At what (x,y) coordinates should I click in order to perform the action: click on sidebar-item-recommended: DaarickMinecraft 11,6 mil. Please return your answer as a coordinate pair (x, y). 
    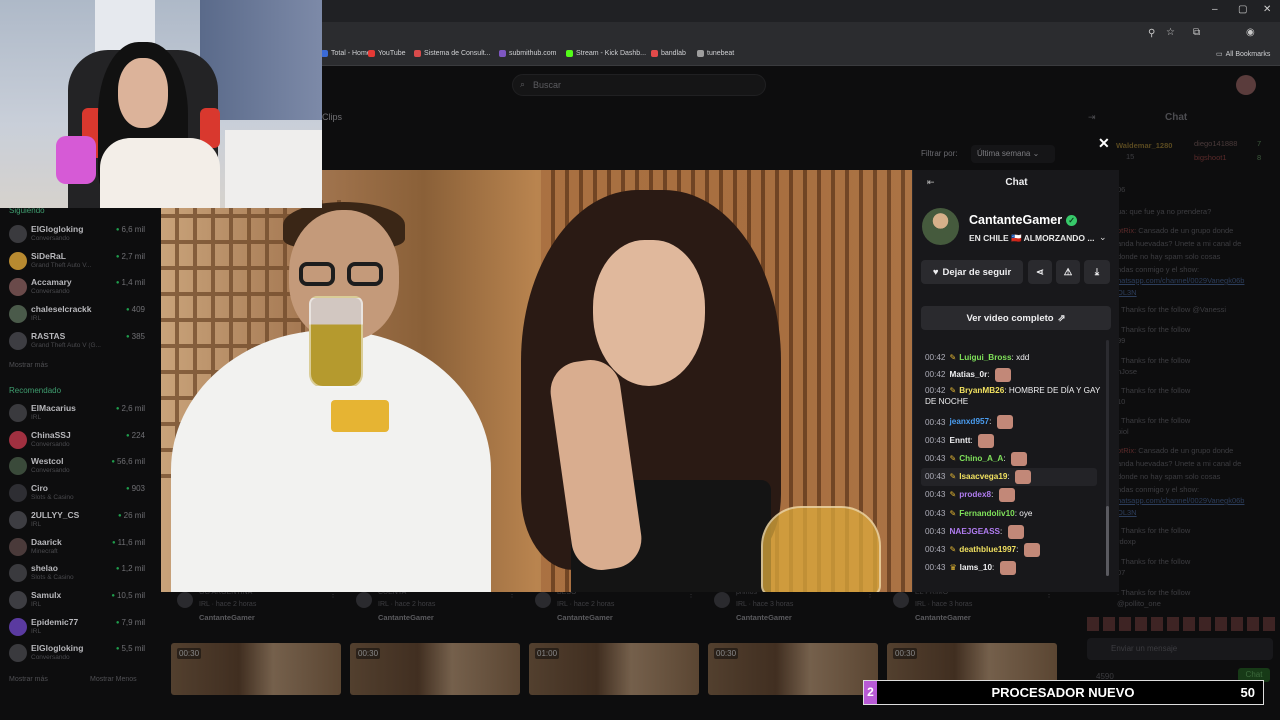
    Looking at the image, I should click on (79, 548).